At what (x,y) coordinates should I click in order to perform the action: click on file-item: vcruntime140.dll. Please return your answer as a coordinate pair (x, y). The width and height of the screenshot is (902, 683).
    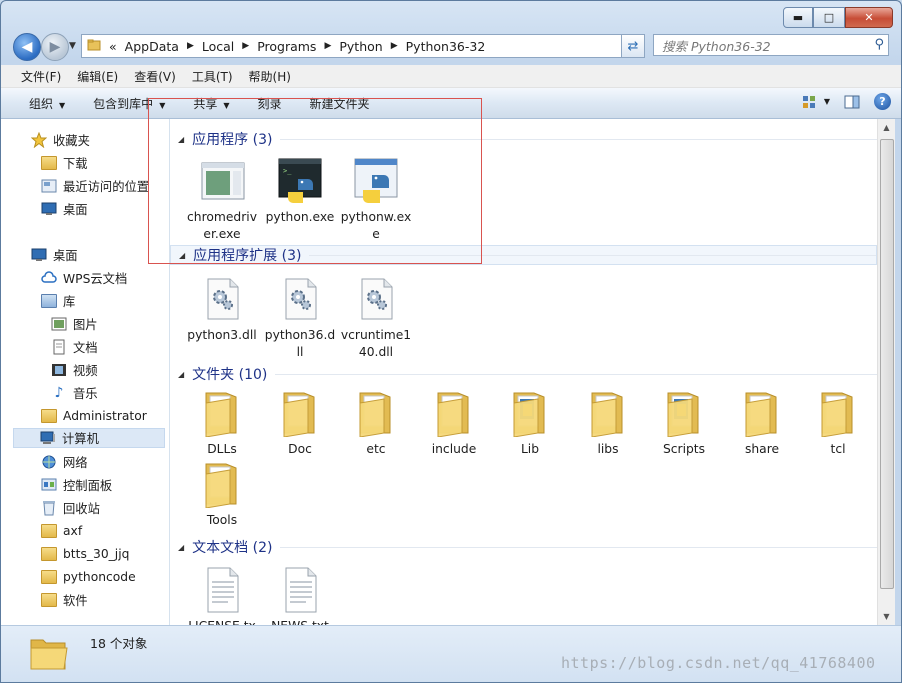
    Looking at the image, I should click on (376, 318).